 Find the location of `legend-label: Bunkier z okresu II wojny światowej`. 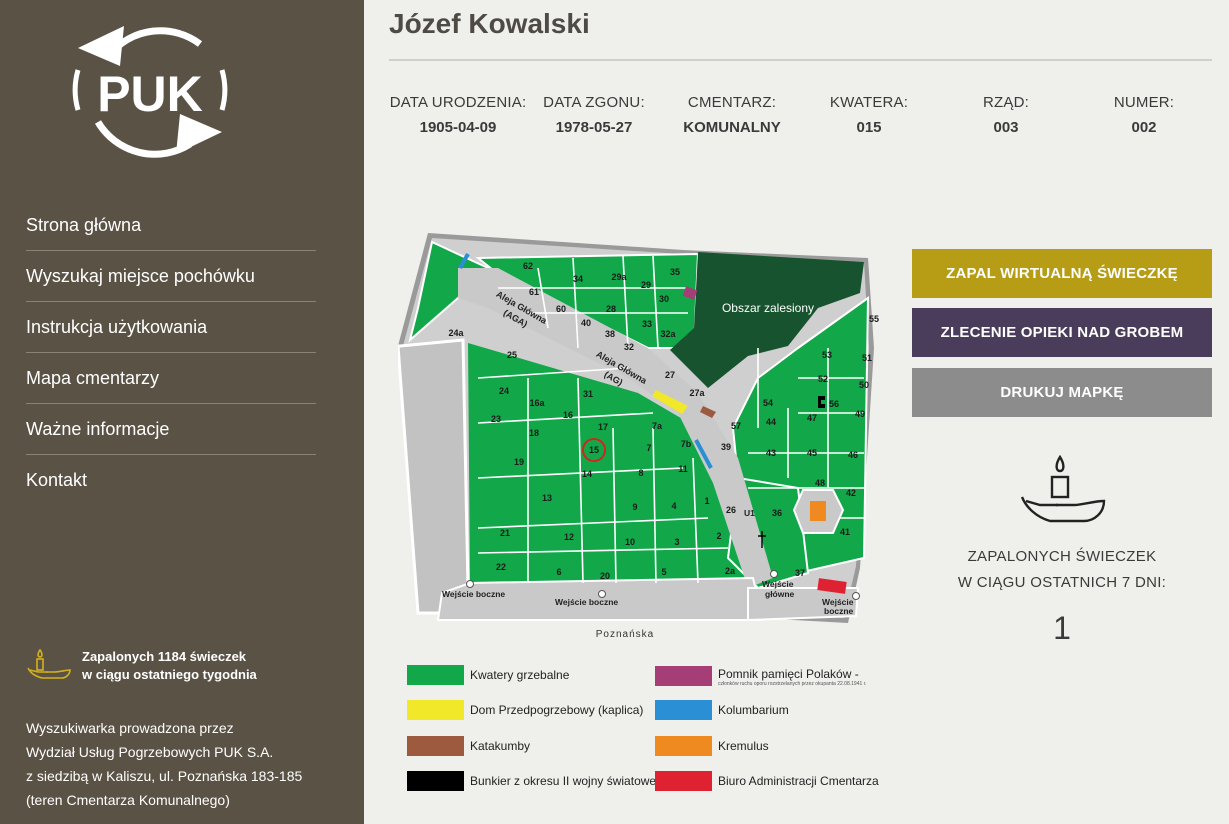

legend-label: Bunkier z okresu II wojny światowej is located at coordinates (564, 781).